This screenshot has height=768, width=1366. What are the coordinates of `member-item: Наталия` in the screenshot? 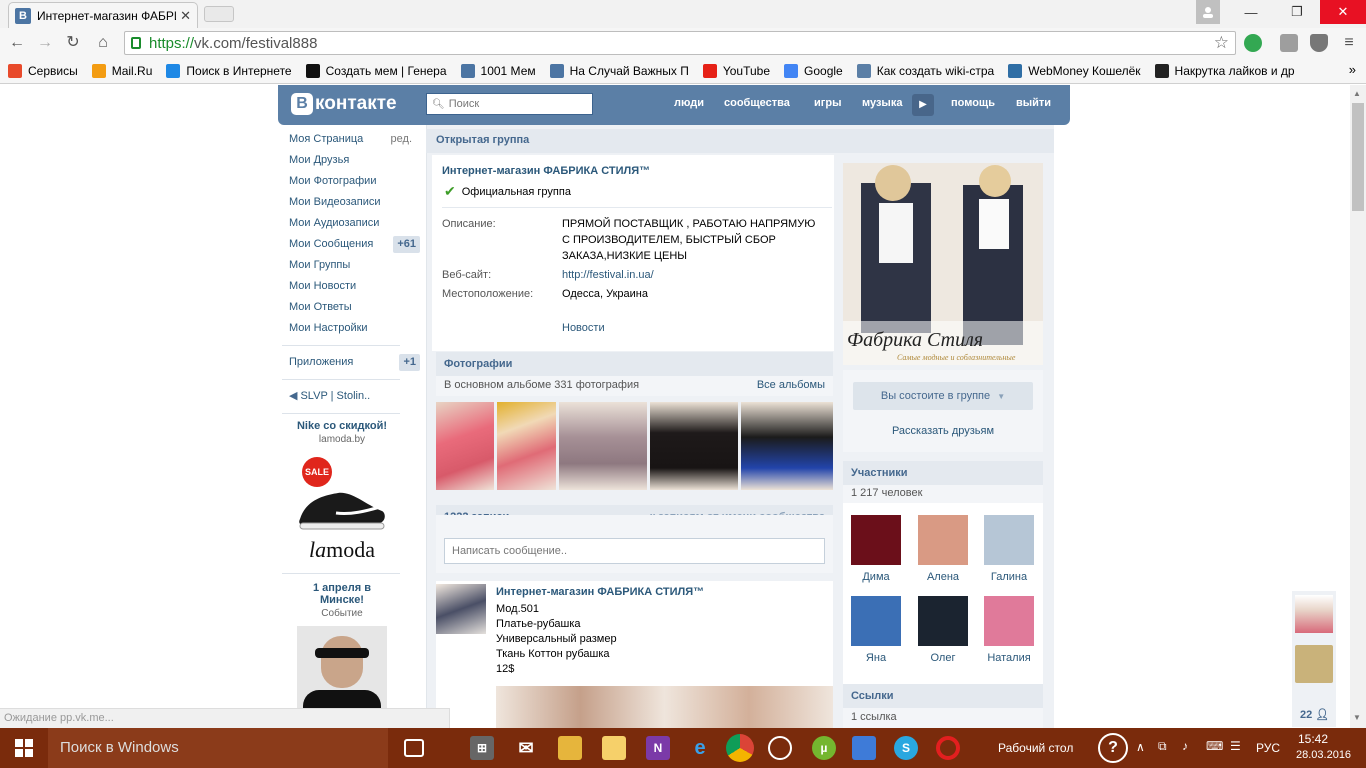 It's located at (1009, 630).